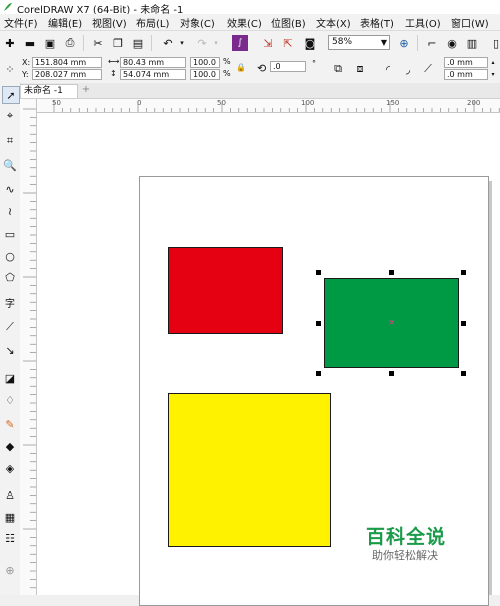 The height and width of the screenshot is (606, 500). Describe the element at coordinates (463, 323) in the screenshot. I see `selection-handle-right` at that location.